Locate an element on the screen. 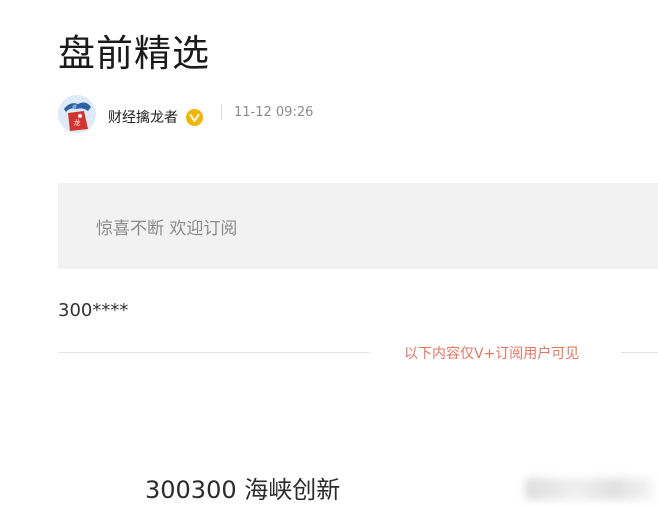 The image size is (658, 506). divider-line-right is located at coordinates (639, 352).